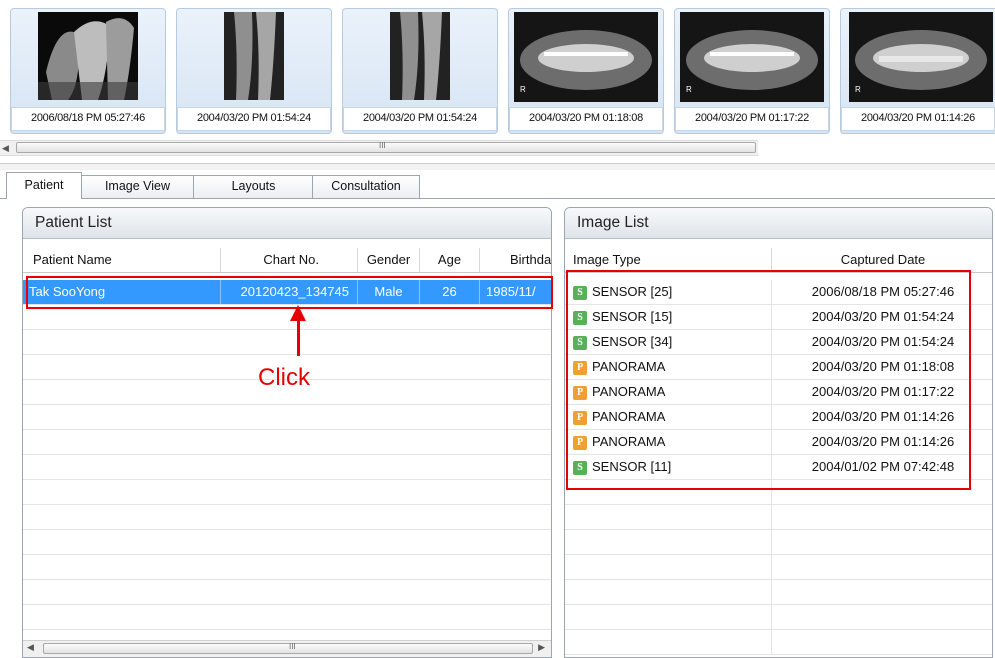 The width and height of the screenshot is (995, 658). Describe the element at coordinates (298, 337) in the screenshot. I see `arrow-shaft` at that location.